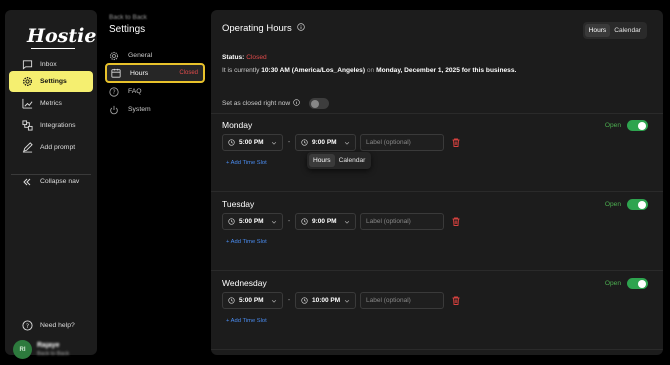 The image size is (670, 365). Describe the element at coordinates (627, 30) in the screenshot. I see `tab-calendar: Calendar` at that location.